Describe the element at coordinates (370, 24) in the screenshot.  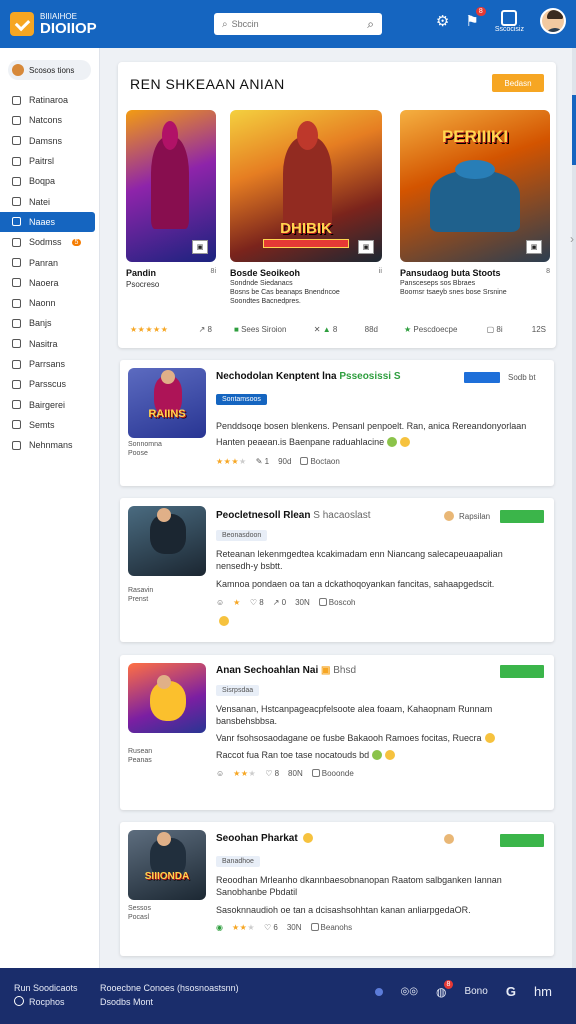
I see `search-submit-icon: ⌕` at that location.